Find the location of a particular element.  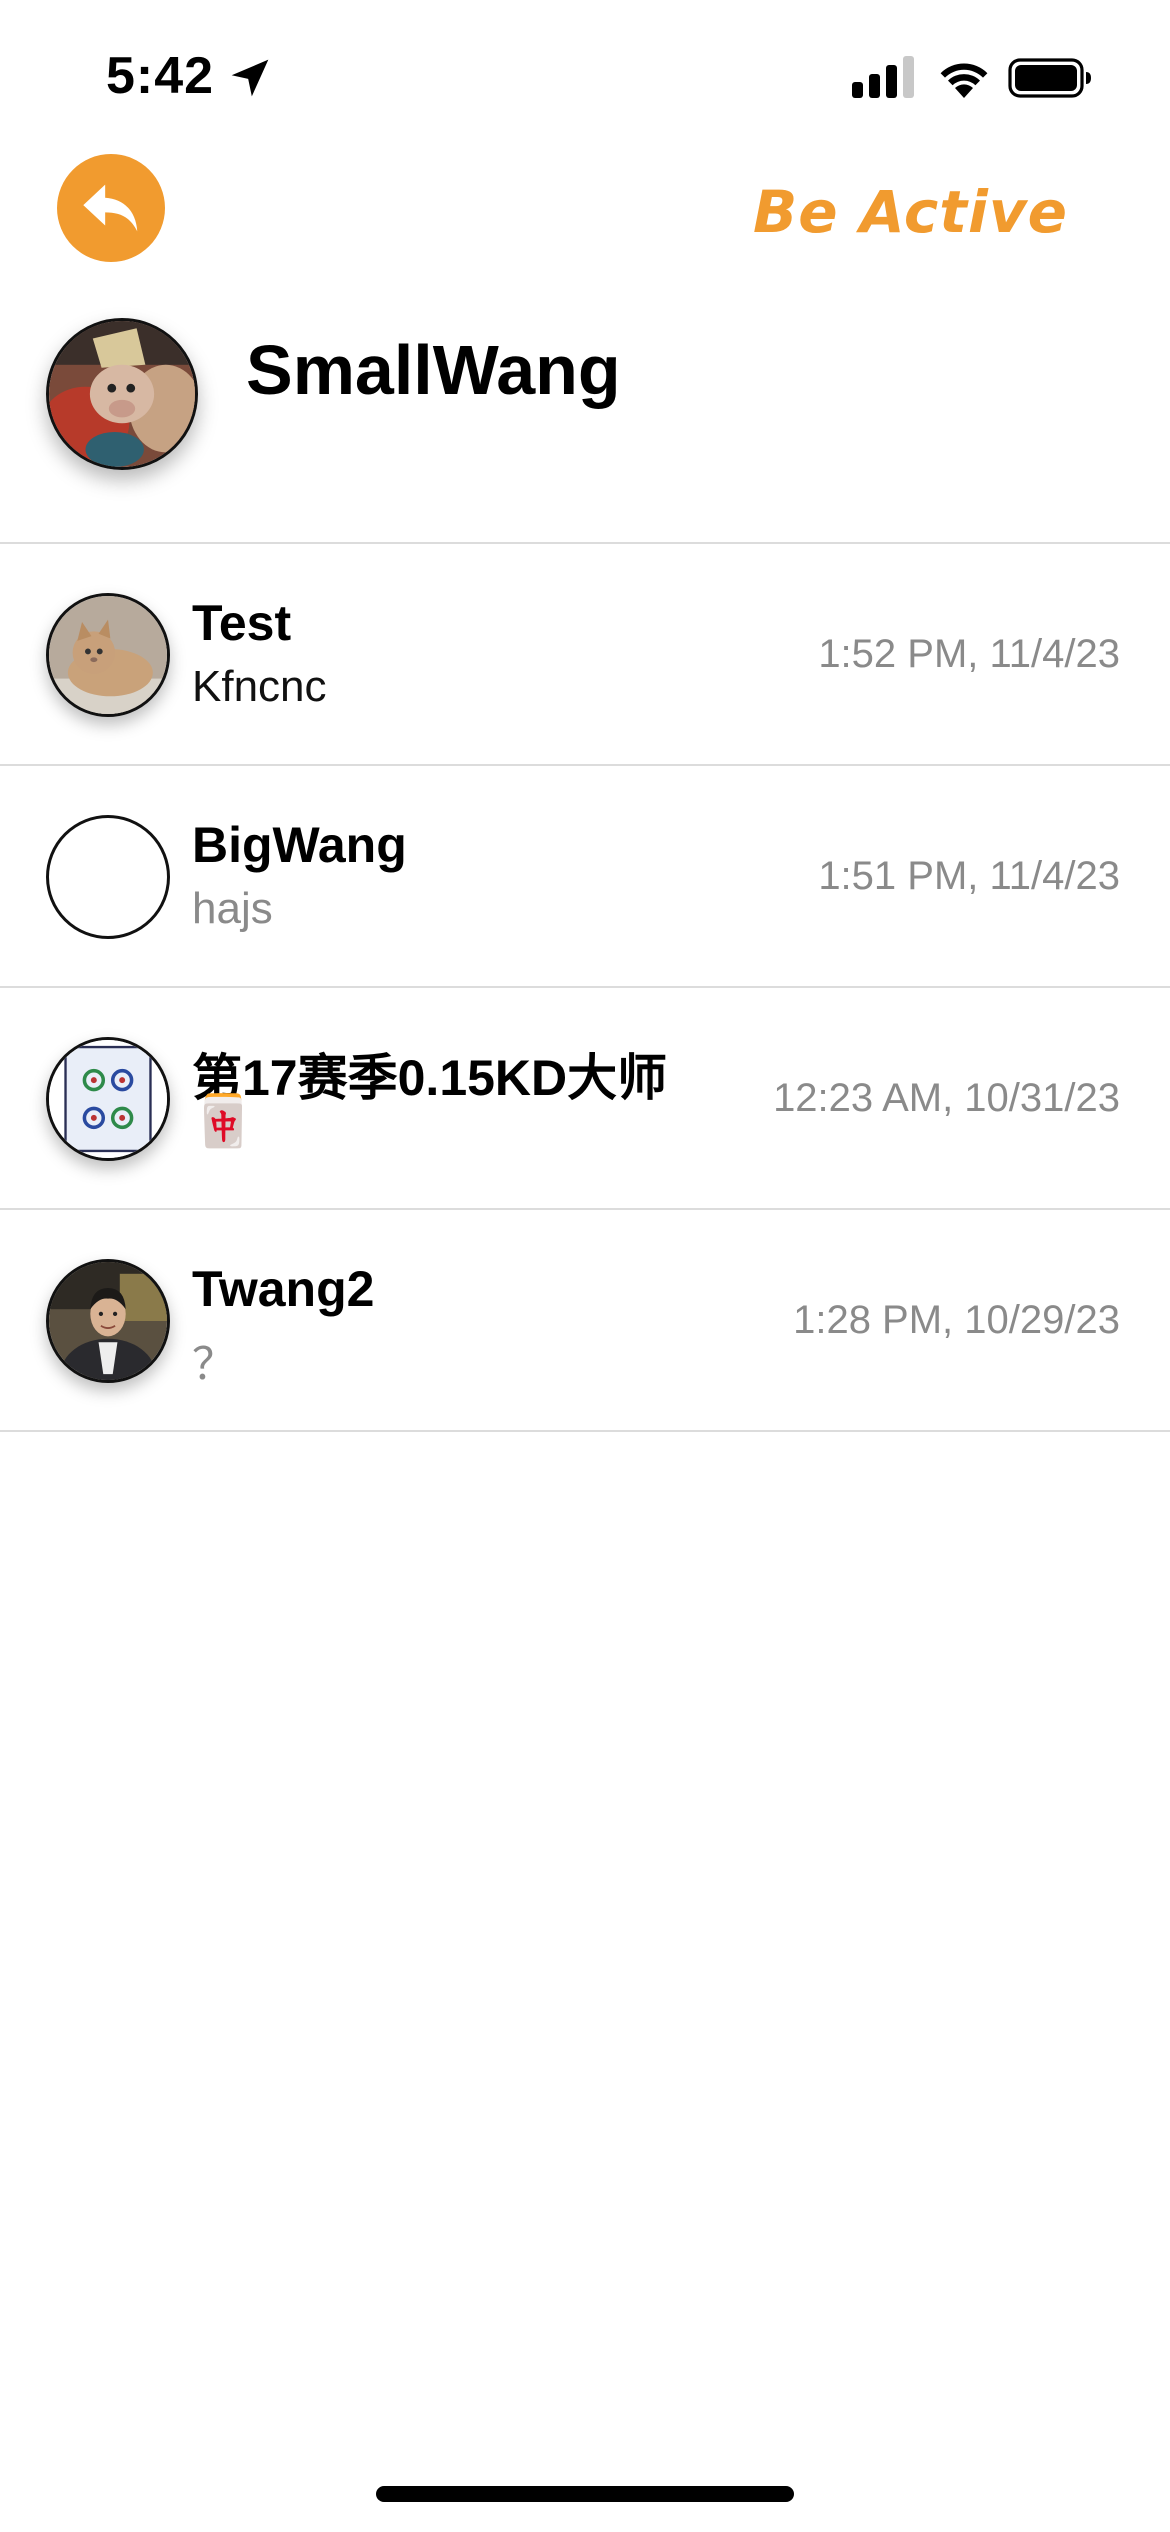

chat-row: 第17赛季0.15KD大师 🀄 12:23 AM, 10/31/23 is located at coordinates (585, 1099).